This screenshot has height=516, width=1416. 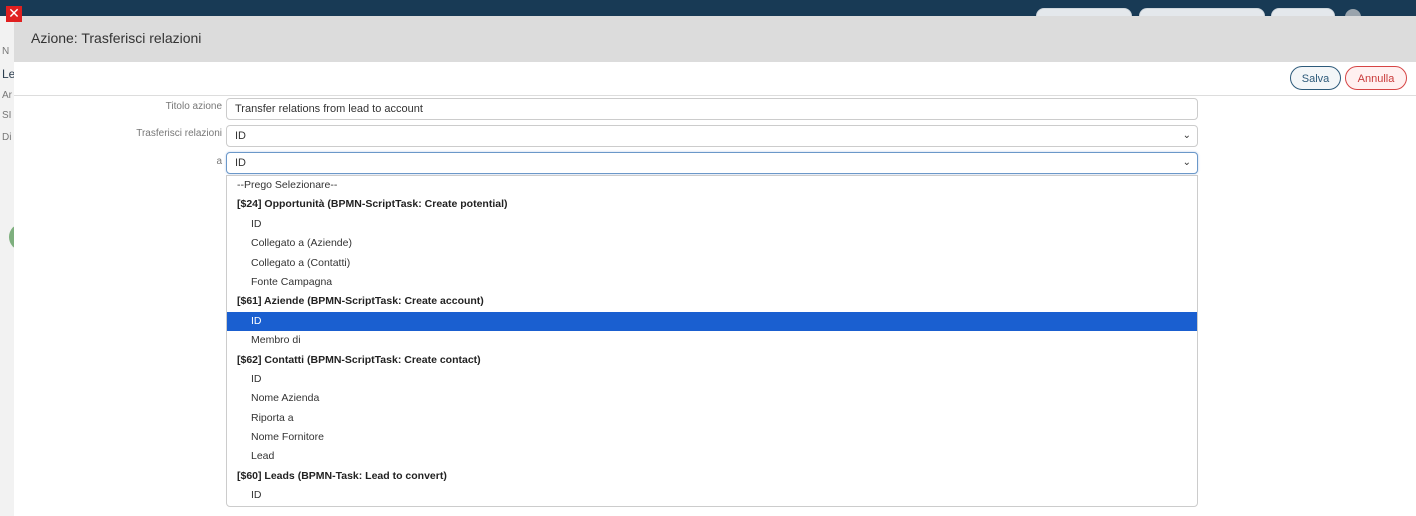 What do you see at coordinates (240, 163) in the screenshot?
I see `to-select-value: ID` at bounding box center [240, 163].